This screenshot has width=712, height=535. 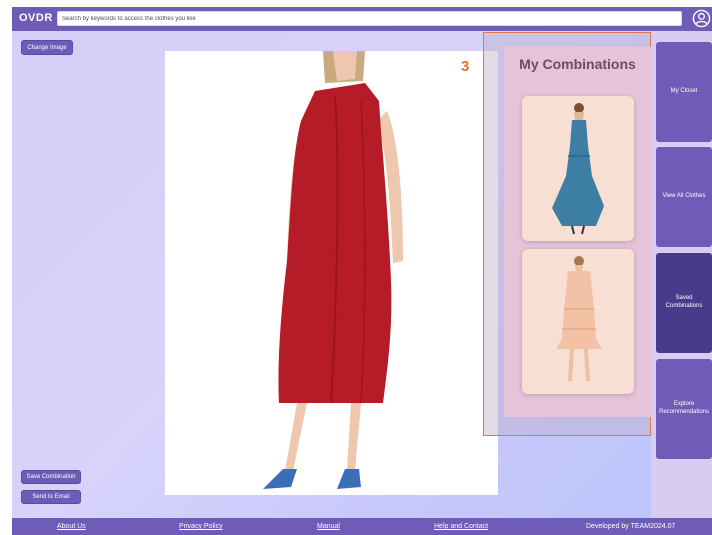 What do you see at coordinates (684, 303) in the screenshot?
I see `nav-saved-combinations: Saved Combinations` at bounding box center [684, 303].